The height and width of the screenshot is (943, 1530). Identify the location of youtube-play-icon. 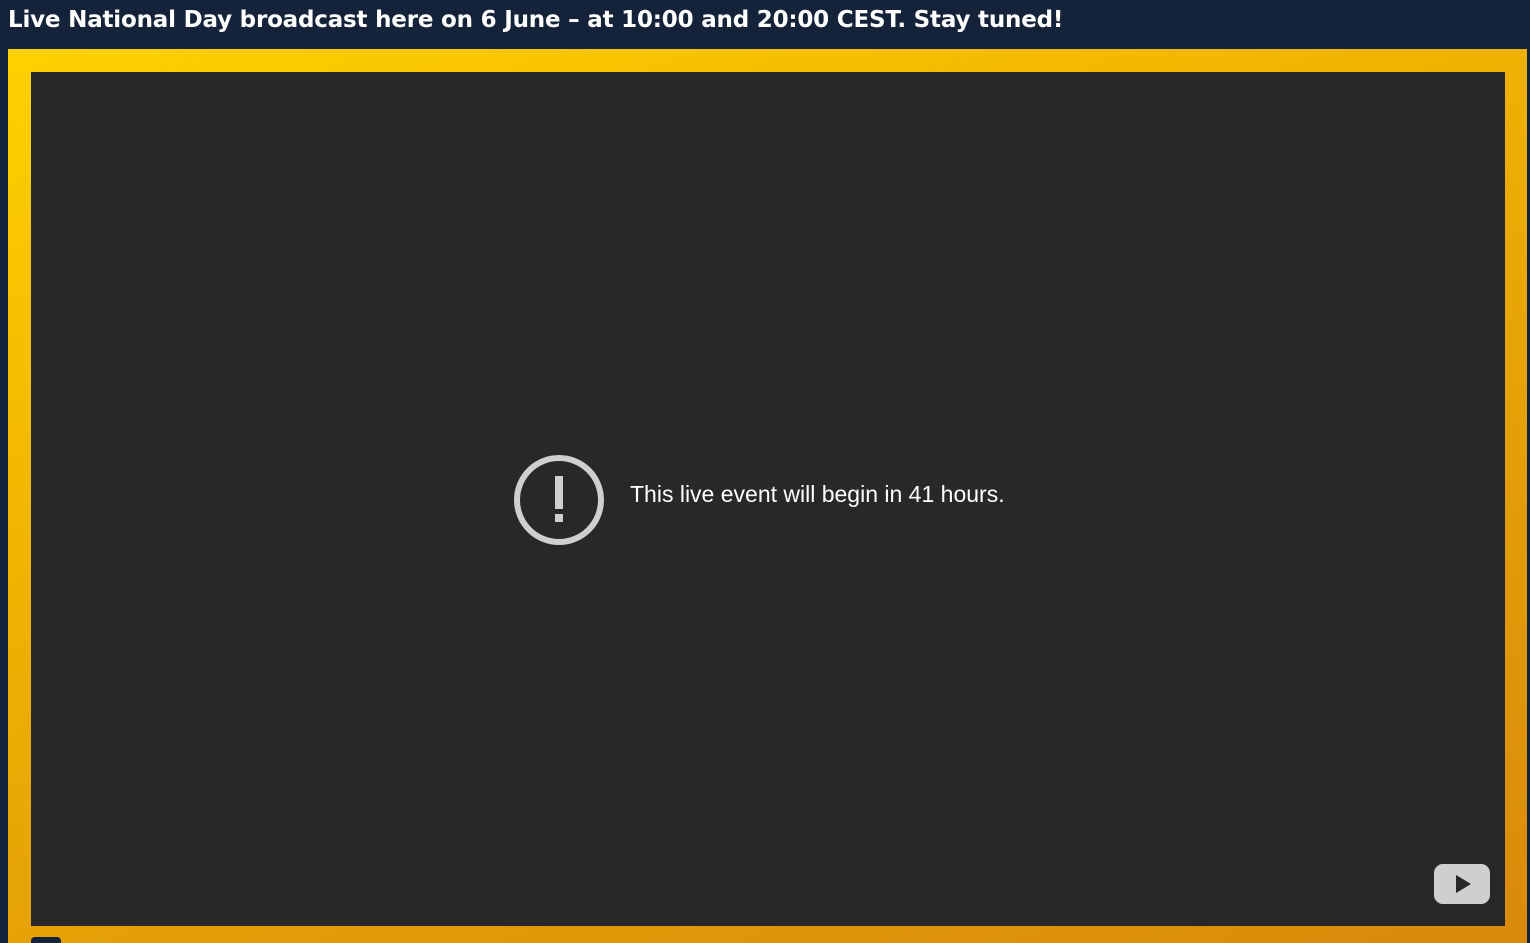
(1462, 884).